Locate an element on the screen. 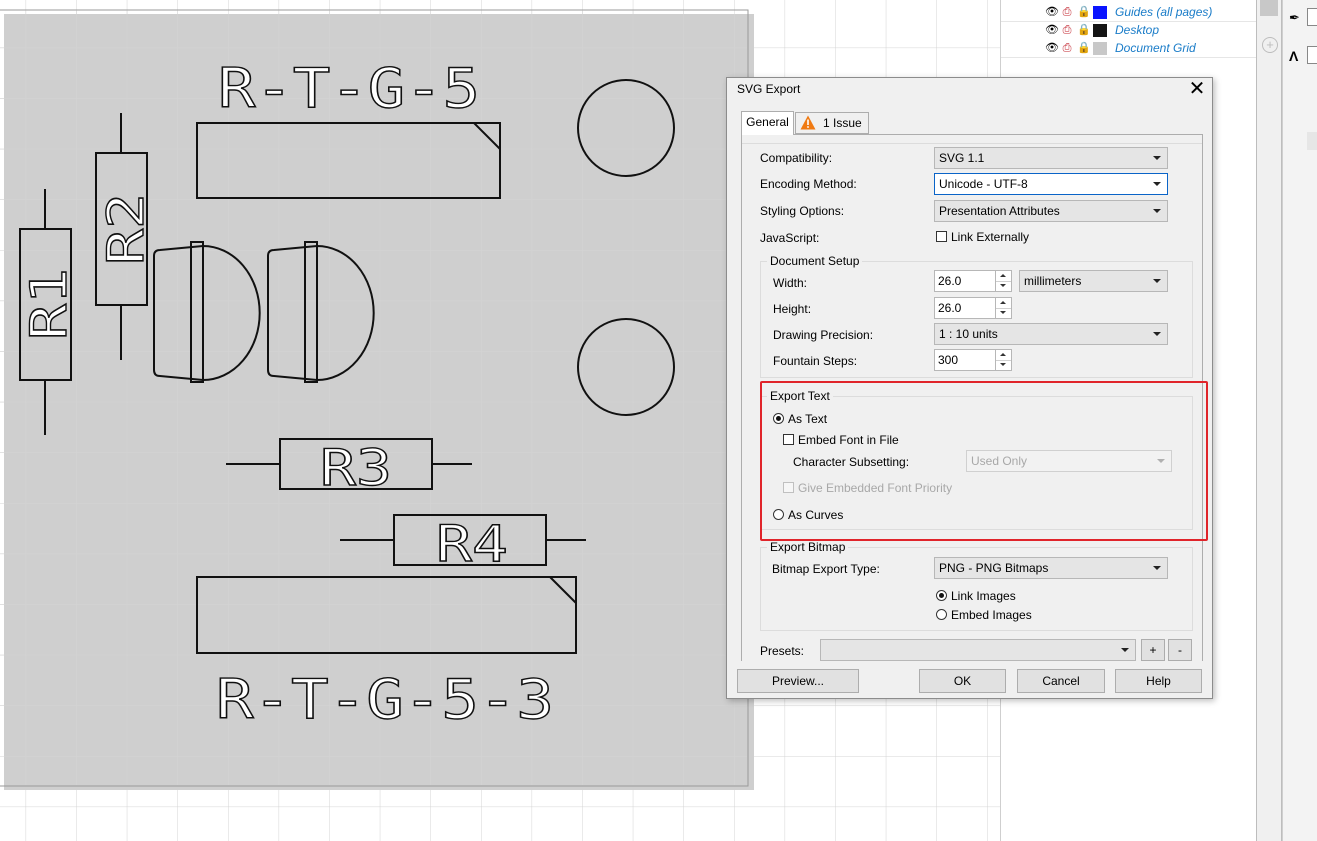 Image resolution: width=1317 pixels, height=841 pixels. as-text-label: As Text is located at coordinates (807, 419).